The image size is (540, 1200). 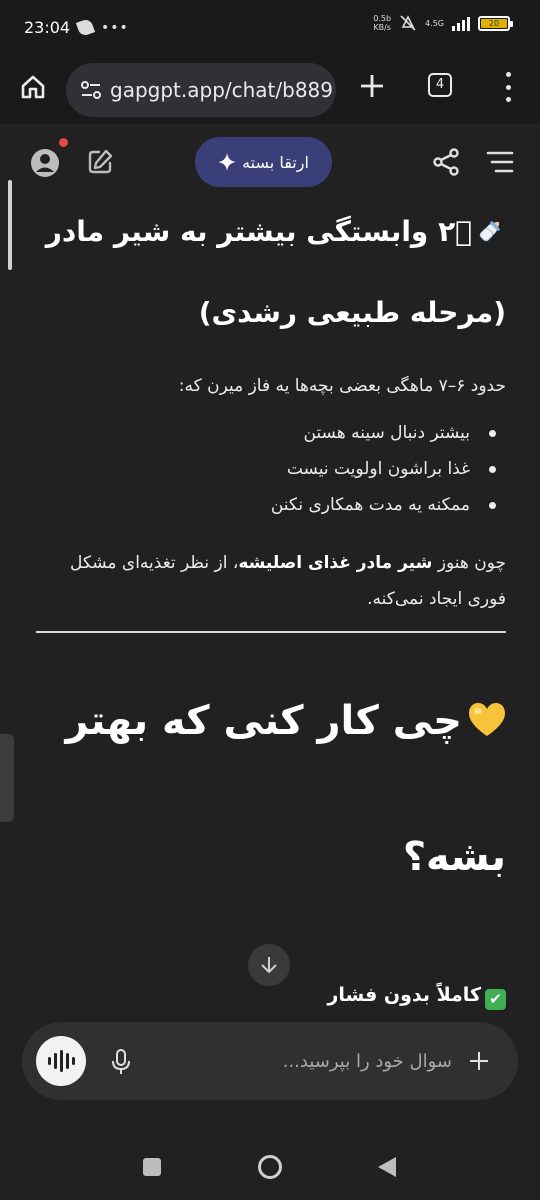 I want to click on signal-icon, so click(x=461, y=23).